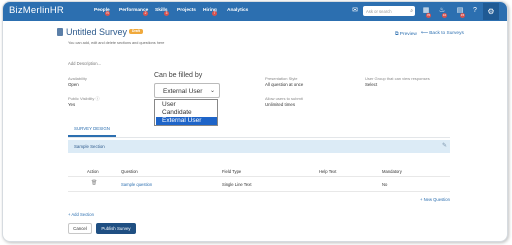 Image resolution: width=512 pixels, height=245 pixels. I want to click on column-header-action: Action, so click(93, 171).